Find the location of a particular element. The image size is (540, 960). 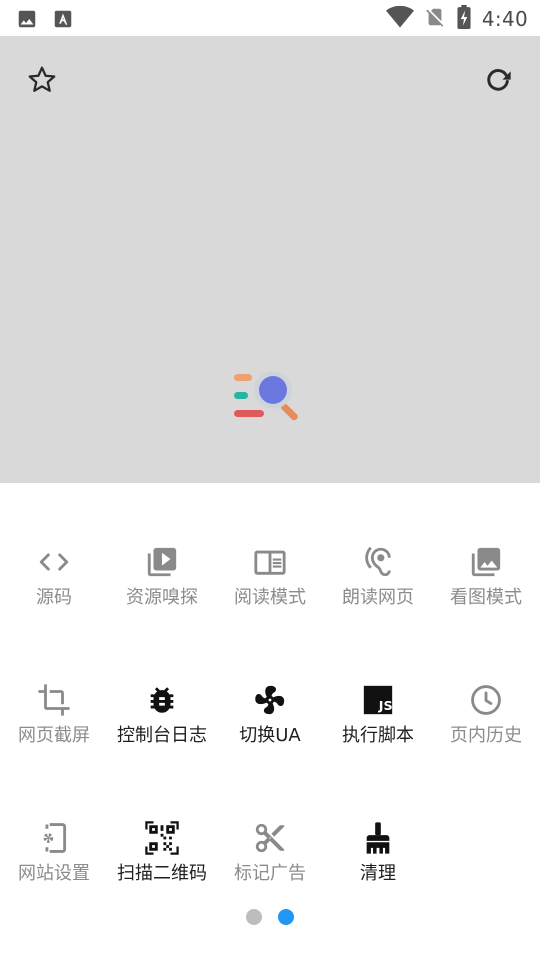

menu-item-site-settings: 网站设置 is located at coordinates (54, 856).